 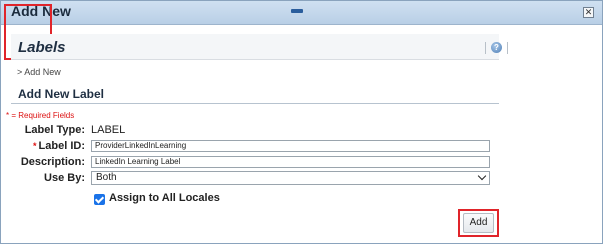 I want to click on dialog-title: Add New, so click(x=41, y=11).